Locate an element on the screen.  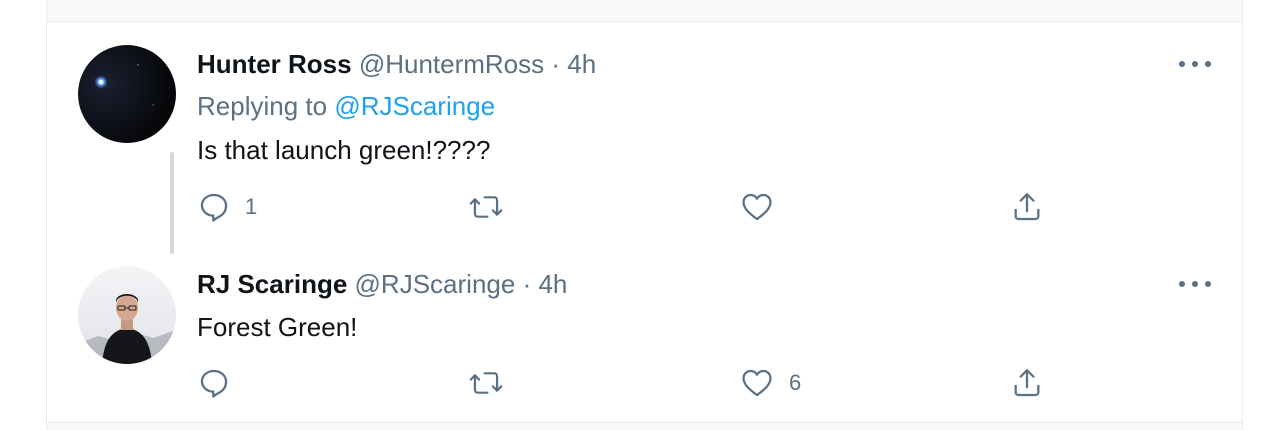
replying-to: Replying to @RJScaringe is located at coordinates (346, 106).